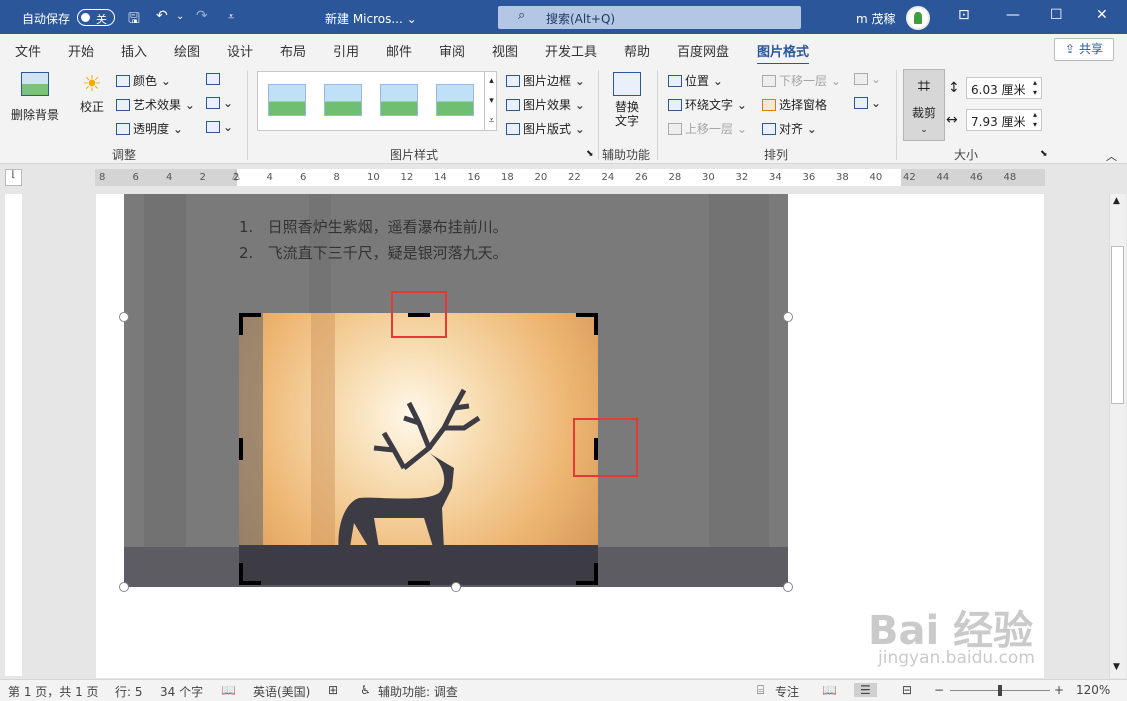 The height and width of the screenshot is (701, 1127). Describe the element at coordinates (491, 101) in the screenshot. I see `gallery-scroll: ▴ ▾ ⩡` at that location.